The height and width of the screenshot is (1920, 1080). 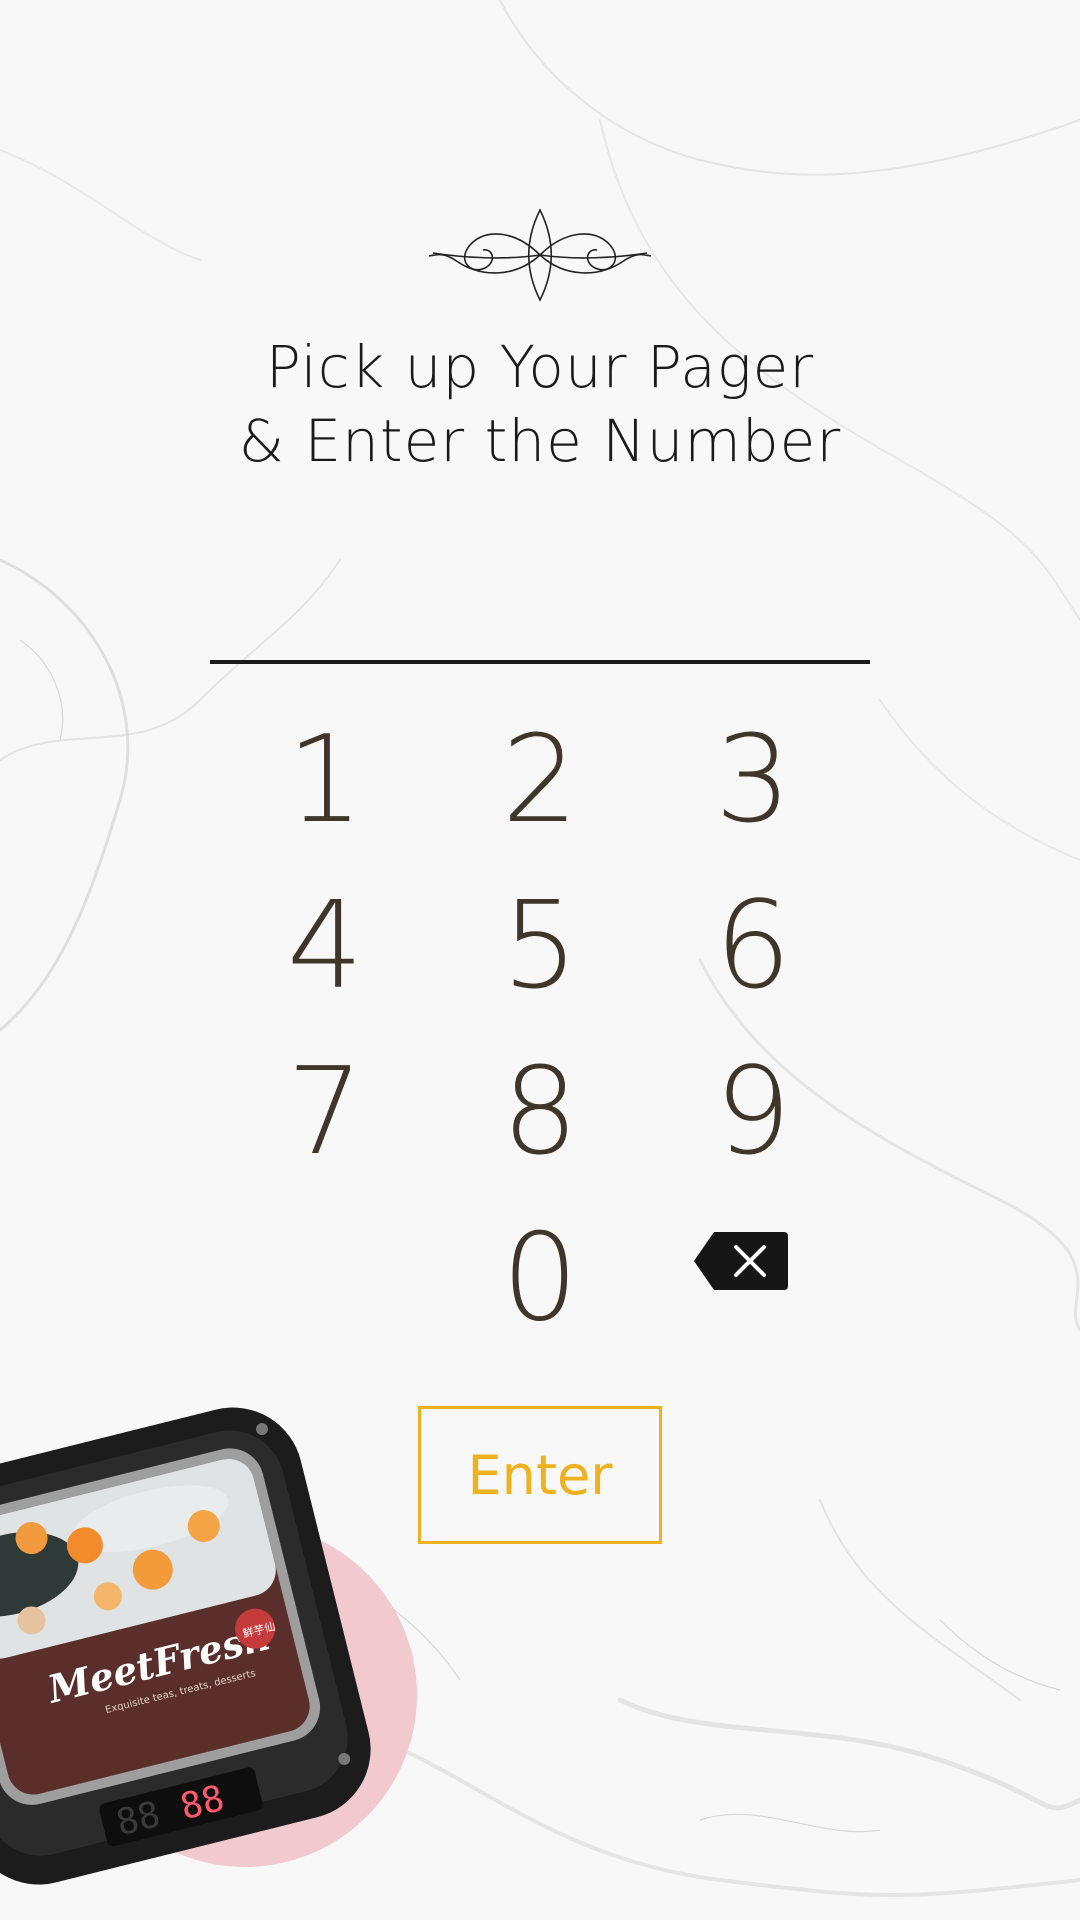 What do you see at coordinates (540, 255) in the screenshot?
I see `ornament-flourish-icon` at bounding box center [540, 255].